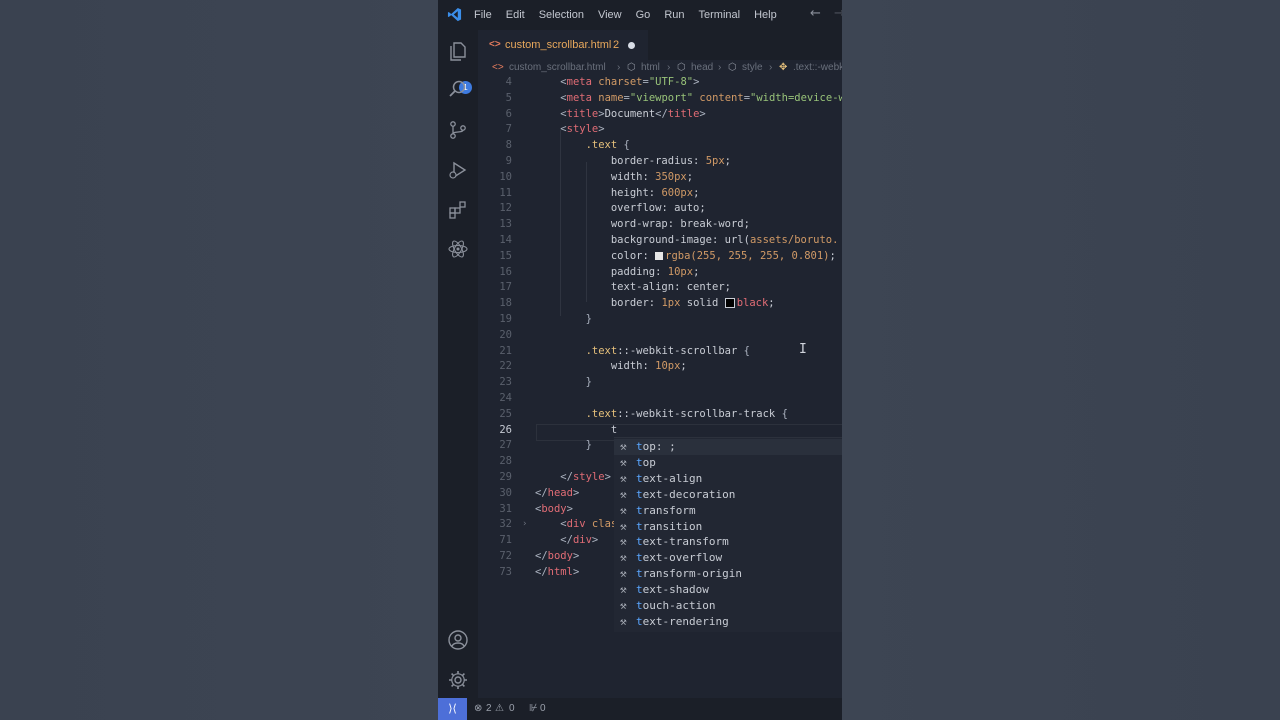  I want to click on line-number: 5, so click(508, 97).